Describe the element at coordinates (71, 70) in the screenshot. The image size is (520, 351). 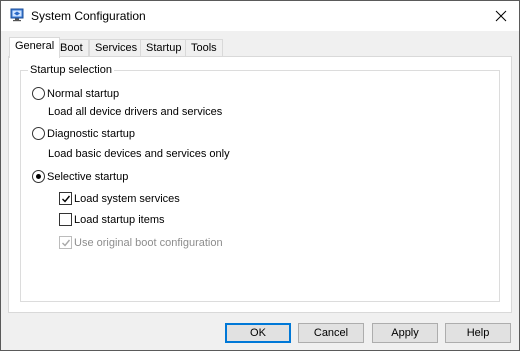
I see `startup-selection-legend: Startup selection` at that location.